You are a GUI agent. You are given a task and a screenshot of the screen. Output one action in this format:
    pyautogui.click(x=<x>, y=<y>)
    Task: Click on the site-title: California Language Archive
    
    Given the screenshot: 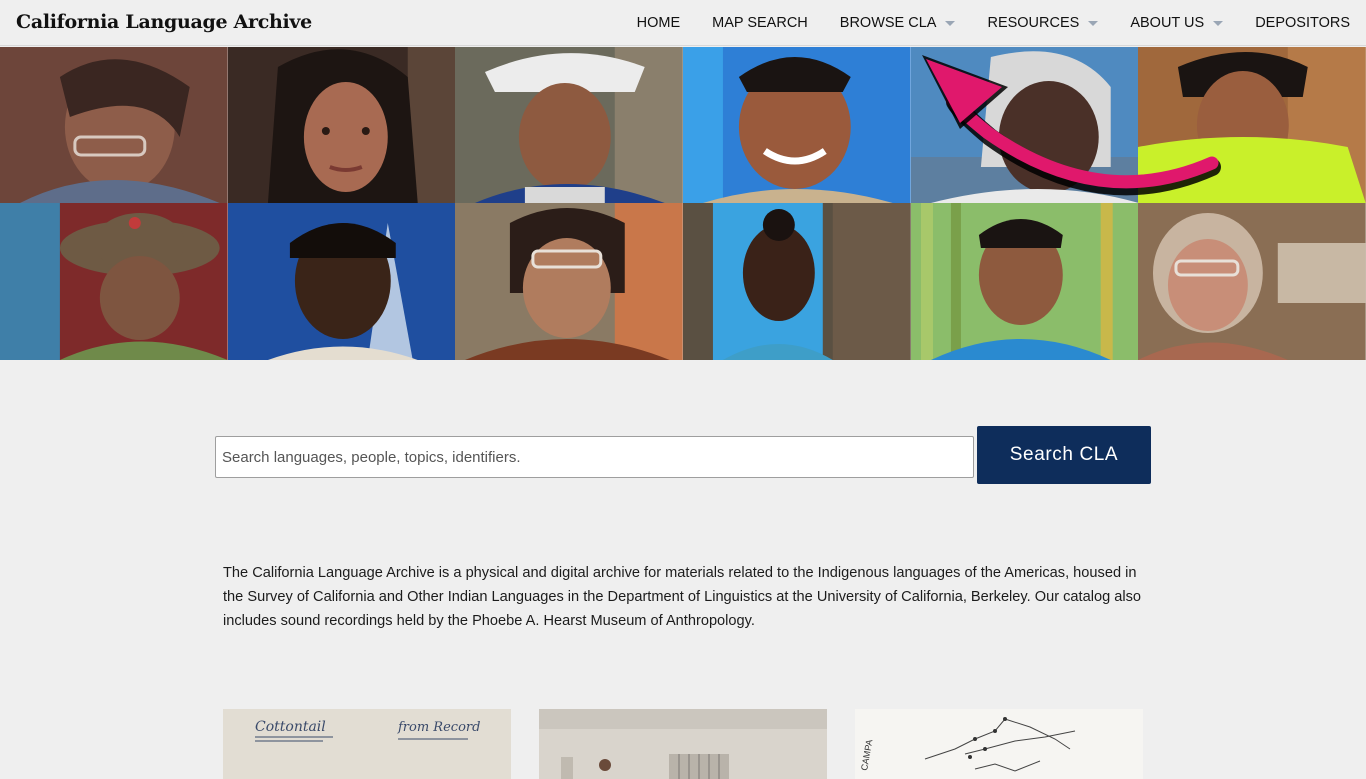 What is the action you would take?
    pyautogui.click(x=164, y=22)
    